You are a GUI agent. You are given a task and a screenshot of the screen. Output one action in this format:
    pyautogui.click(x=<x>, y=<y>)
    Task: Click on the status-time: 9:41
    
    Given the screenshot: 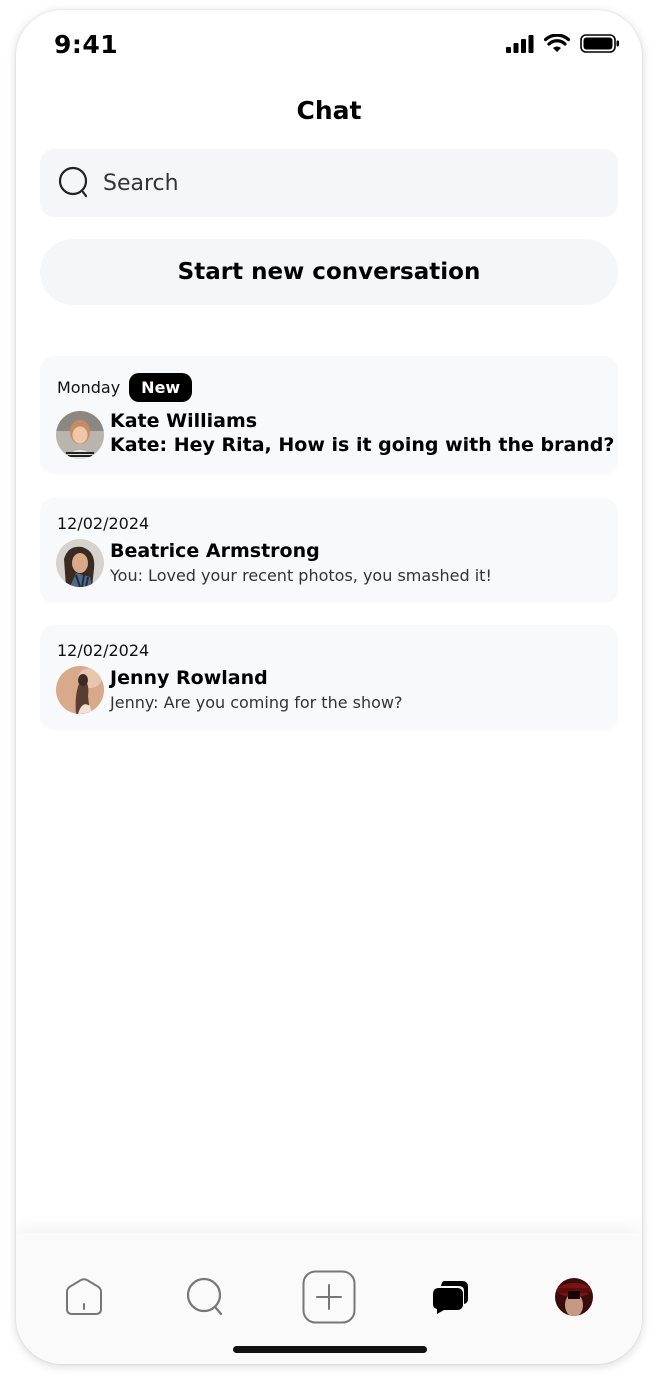 What is the action you would take?
    pyautogui.click(x=86, y=44)
    